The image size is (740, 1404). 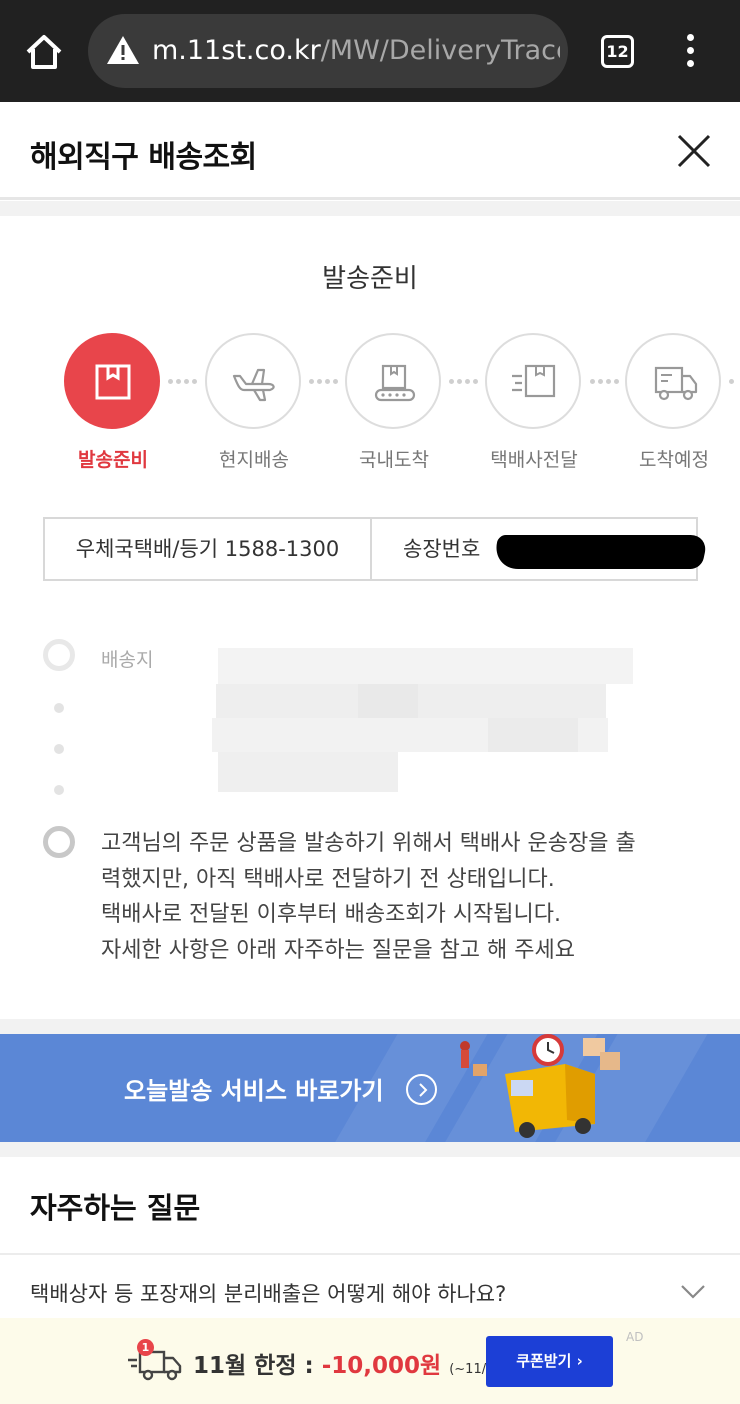 I want to click on current-status-title: 발송준비, so click(x=370, y=279).